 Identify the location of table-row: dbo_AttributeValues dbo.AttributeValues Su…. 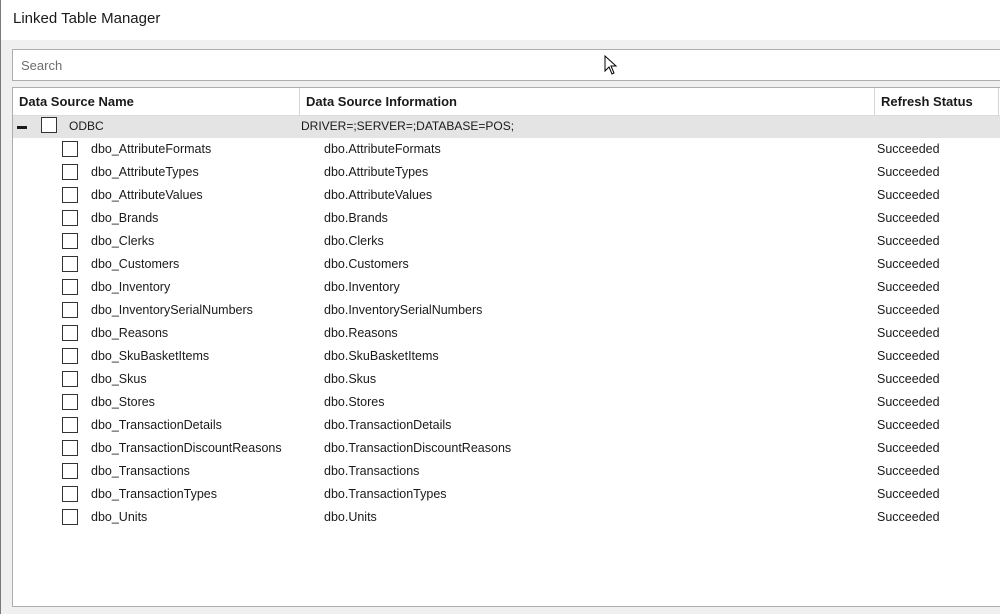
(506, 195).